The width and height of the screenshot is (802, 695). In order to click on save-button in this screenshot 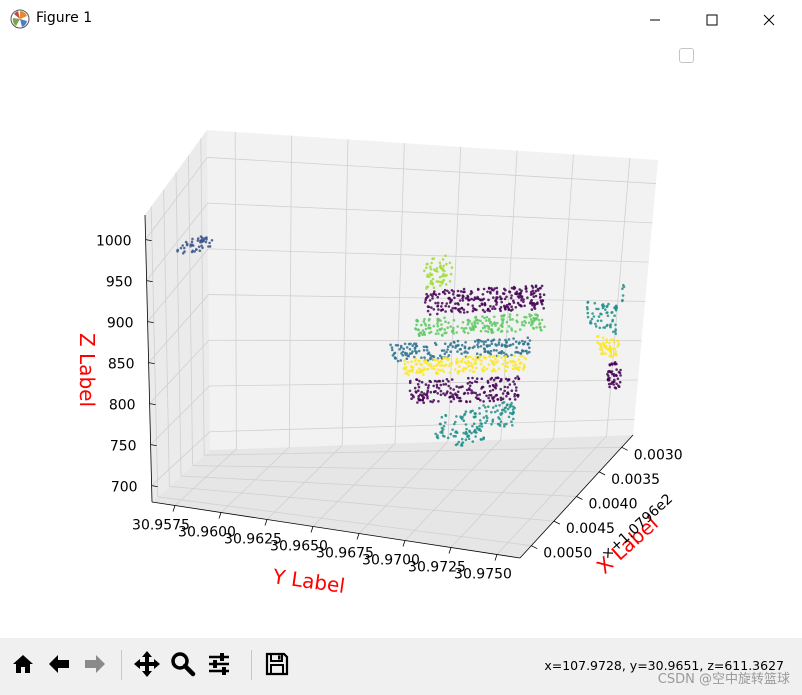, I will do `click(277, 664)`.